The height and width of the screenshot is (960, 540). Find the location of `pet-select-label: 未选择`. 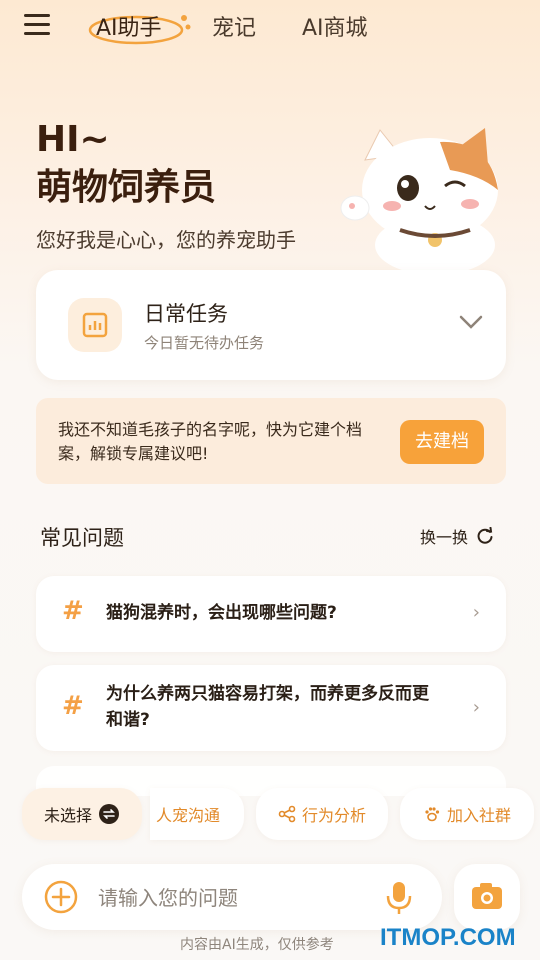

pet-select-label: 未选择 is located at coordinates (67, 815).